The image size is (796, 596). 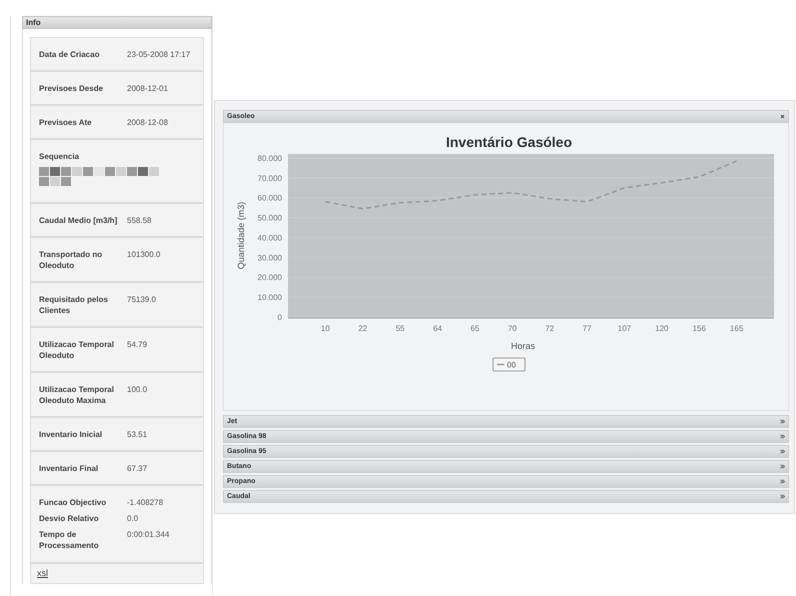 What do you see at coordinates (66, 122) in the screenshot?
I see `field-label: Previsoes Ate` at bounding box center [66, 122].